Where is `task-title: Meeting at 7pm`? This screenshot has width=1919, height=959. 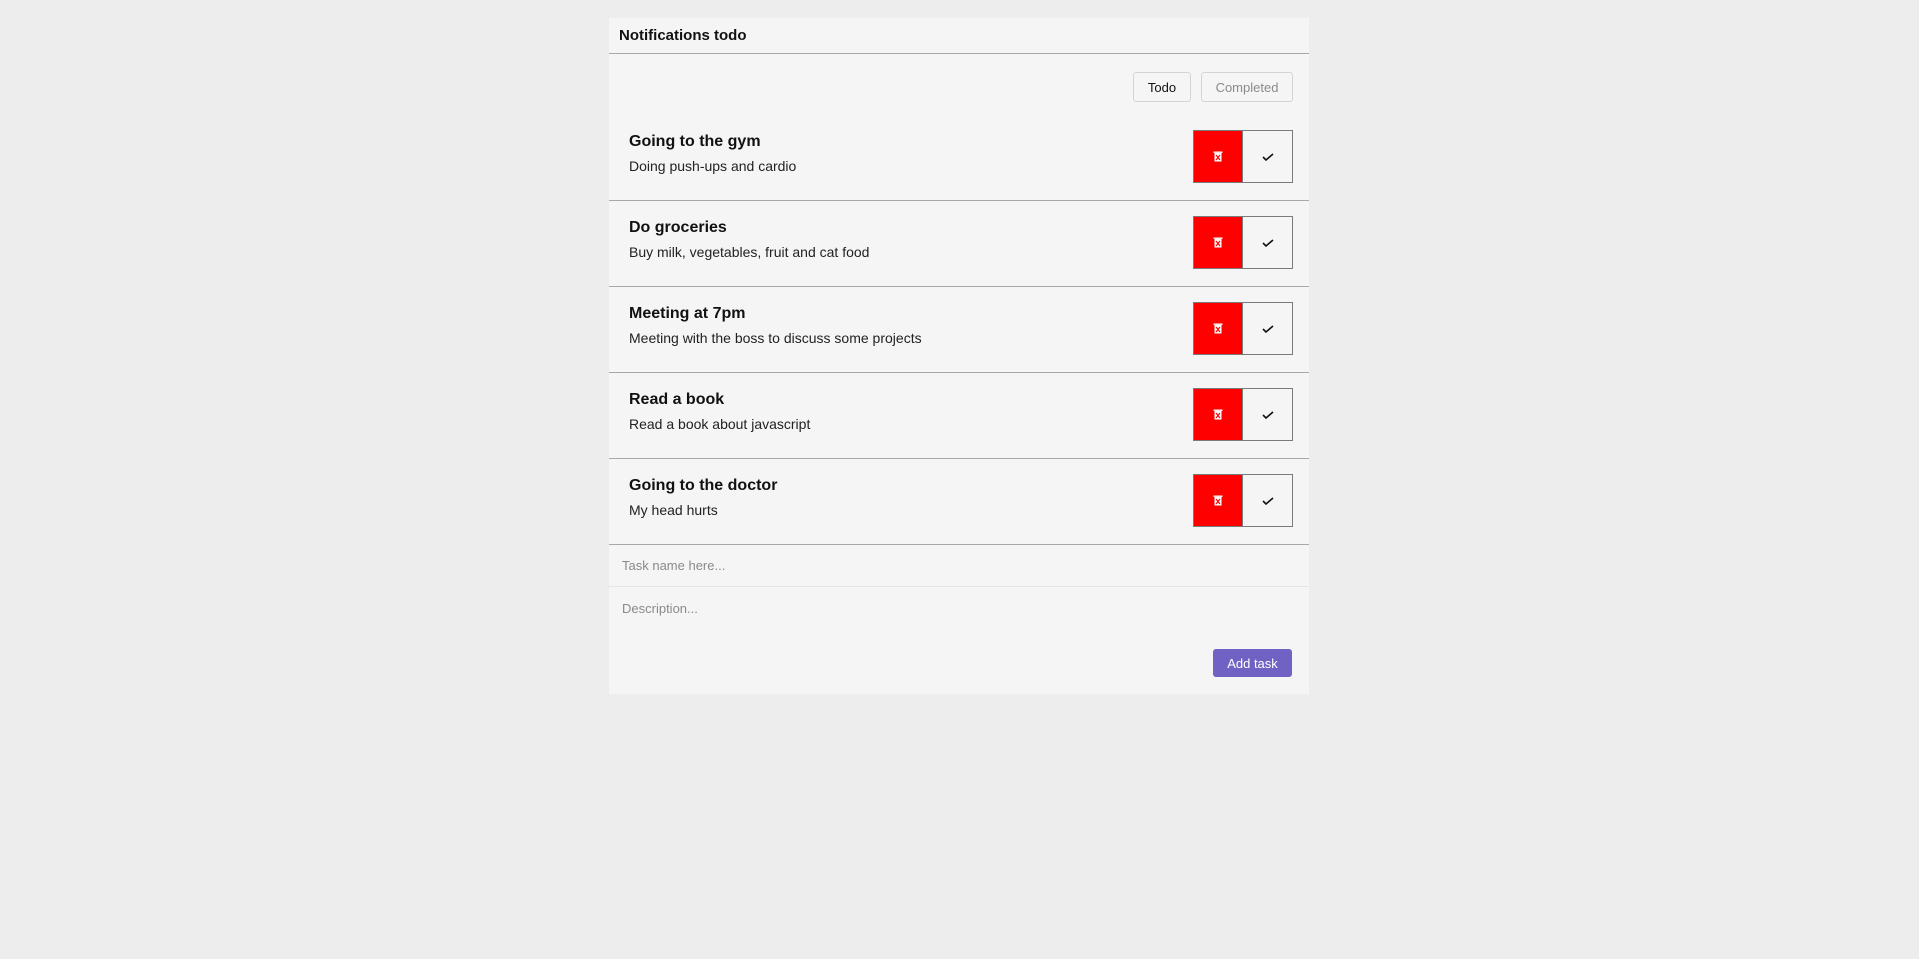 task-title: Meeting at 7pm is located at coordinates (687, 313).